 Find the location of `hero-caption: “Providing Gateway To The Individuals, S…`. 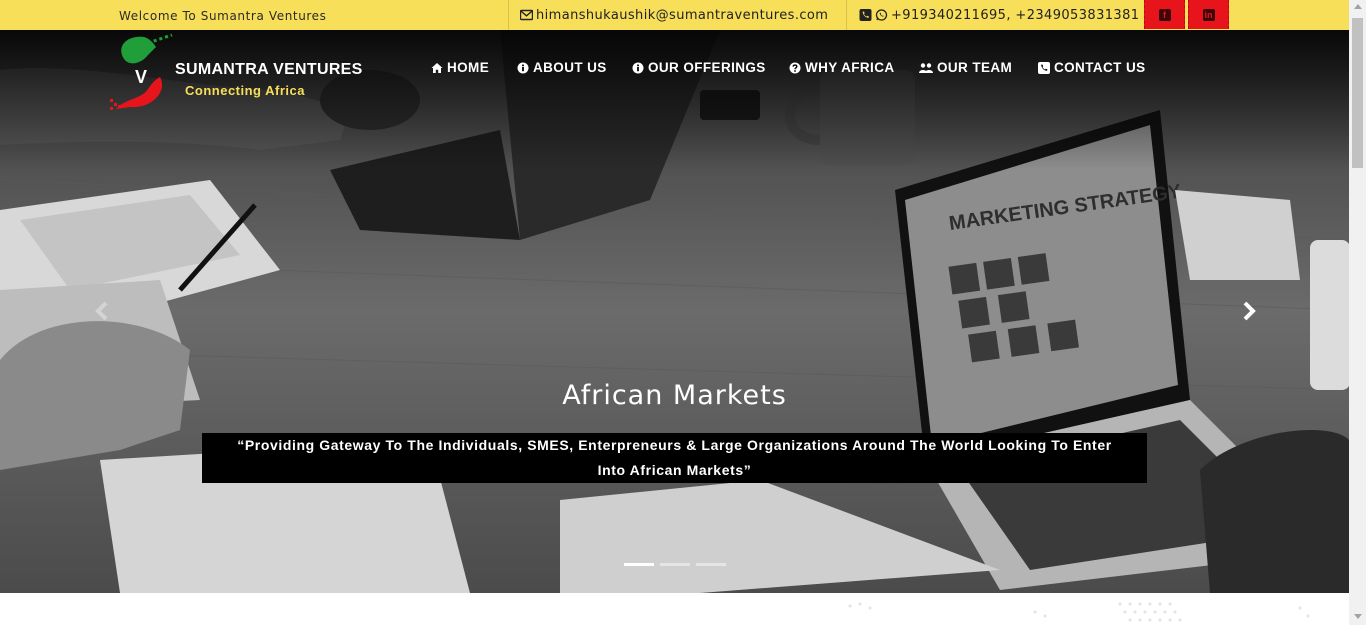

hero-caption: “Providing Gateway To The Individuals, S… is located at coordinates (674, 458).